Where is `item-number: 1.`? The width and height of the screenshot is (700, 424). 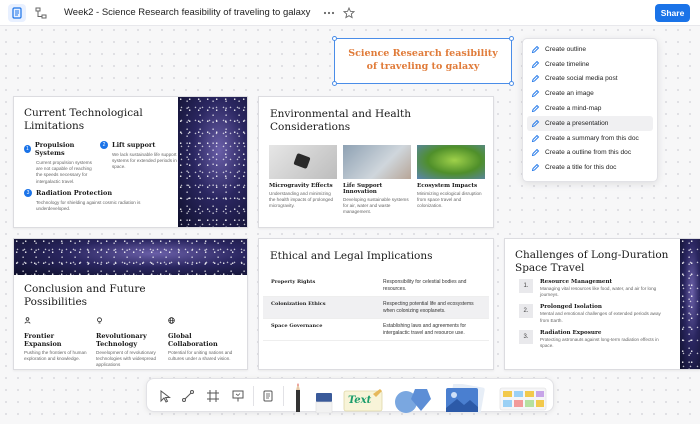 item-number: 1. is located at coordinates (526, 286).